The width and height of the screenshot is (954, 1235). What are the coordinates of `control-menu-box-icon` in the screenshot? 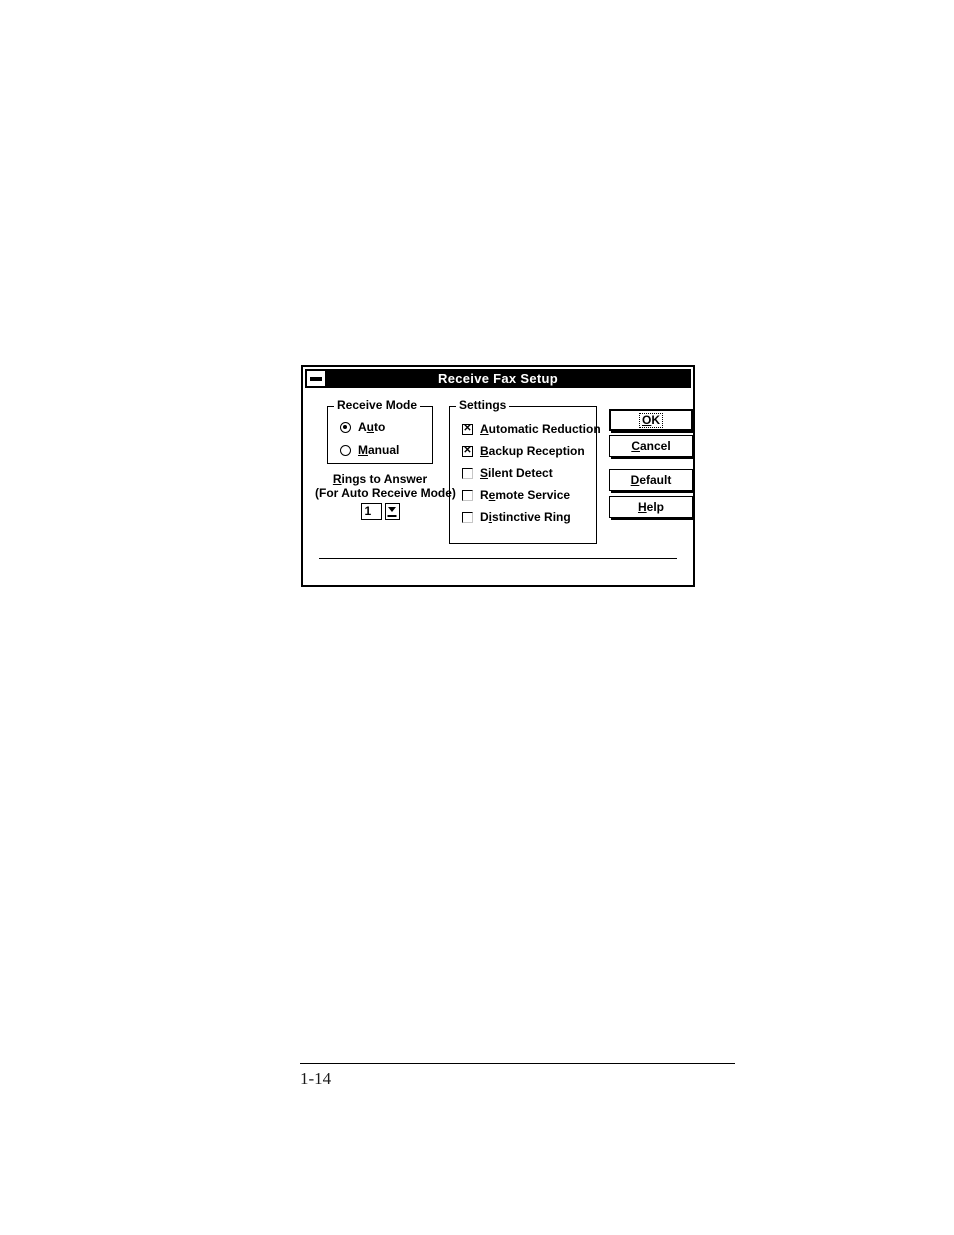 It's located at (316, 378).